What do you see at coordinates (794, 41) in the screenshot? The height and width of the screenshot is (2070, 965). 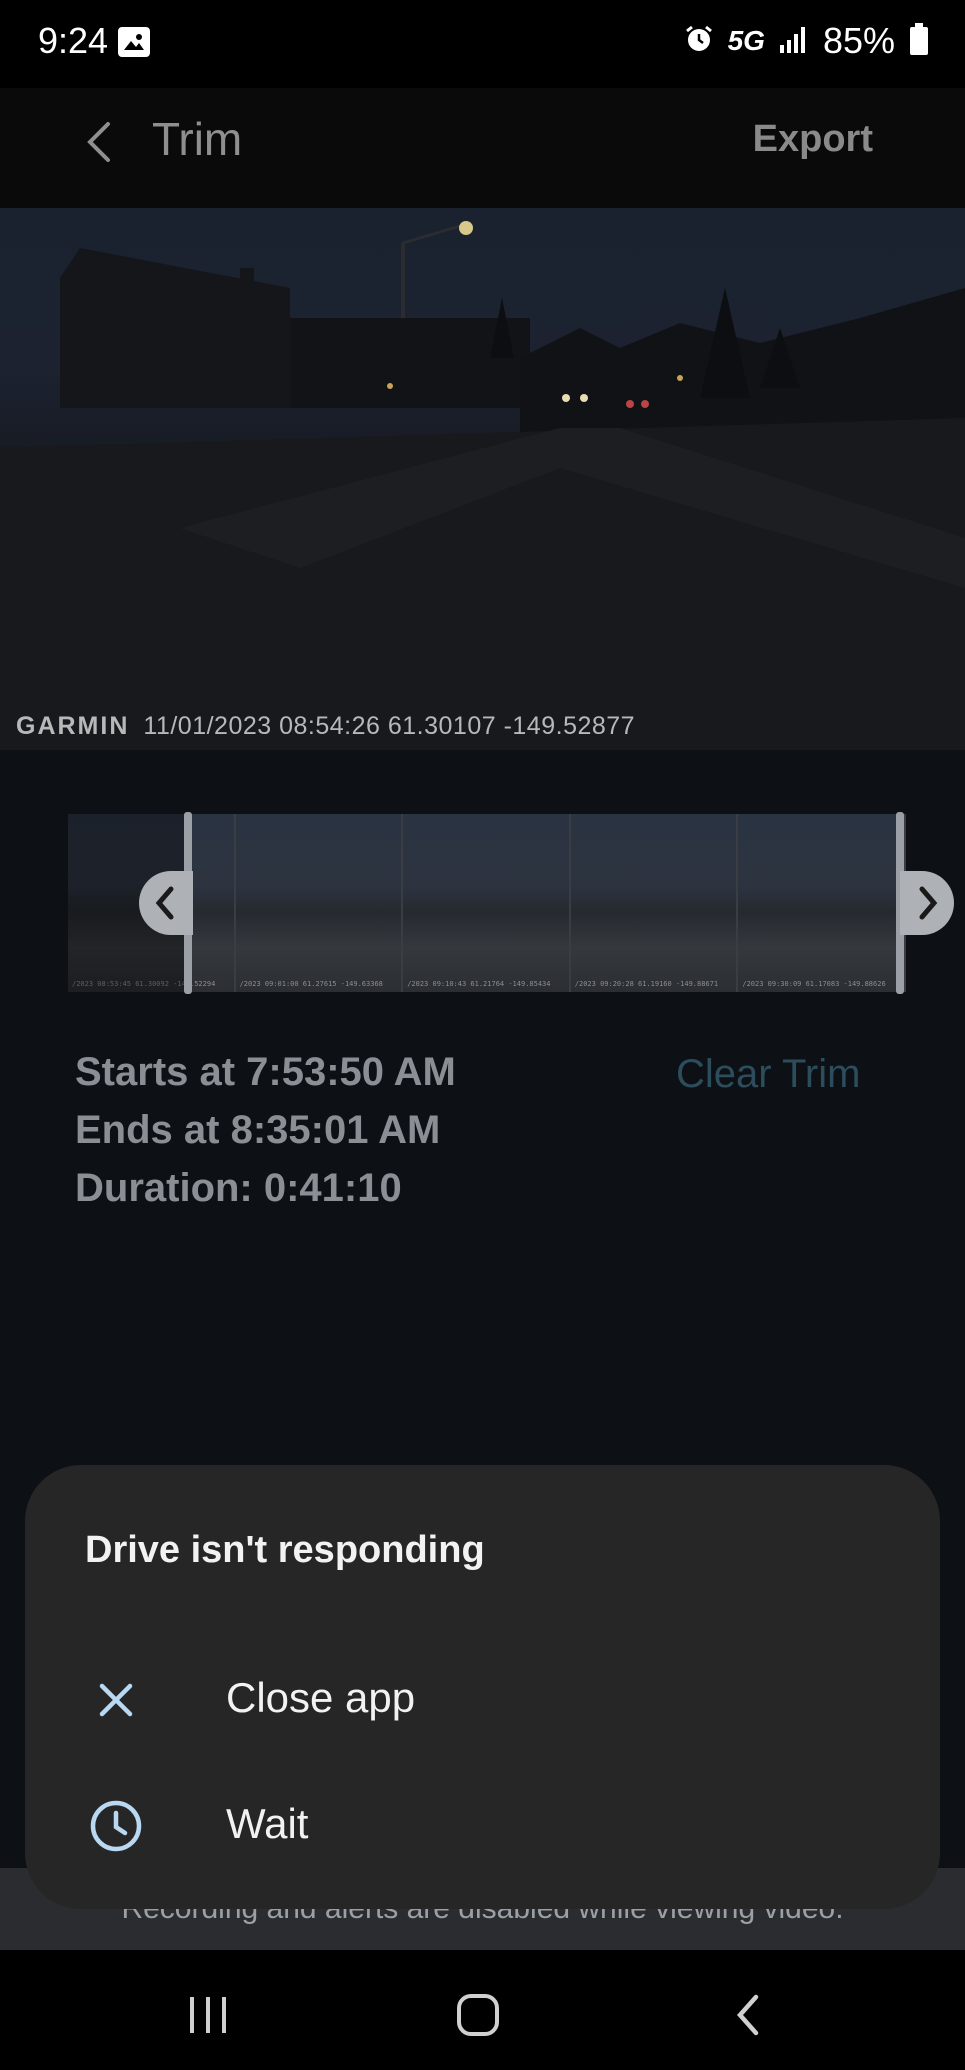 I see `signal-icon` at bounding box center [794, 41].